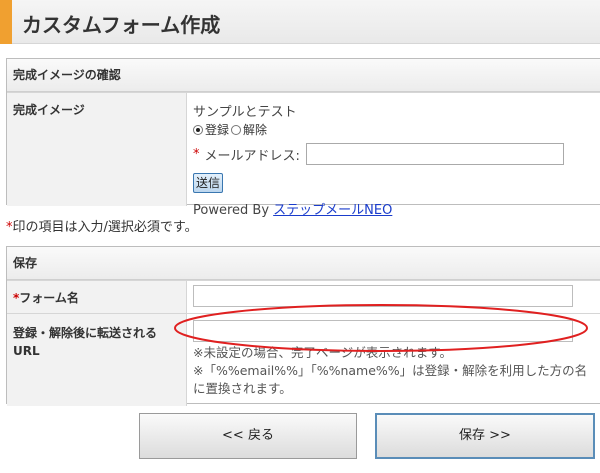 This screenshot has height=473, width=600. I want to click on radio-register-label: 登録, so click(217, 130).